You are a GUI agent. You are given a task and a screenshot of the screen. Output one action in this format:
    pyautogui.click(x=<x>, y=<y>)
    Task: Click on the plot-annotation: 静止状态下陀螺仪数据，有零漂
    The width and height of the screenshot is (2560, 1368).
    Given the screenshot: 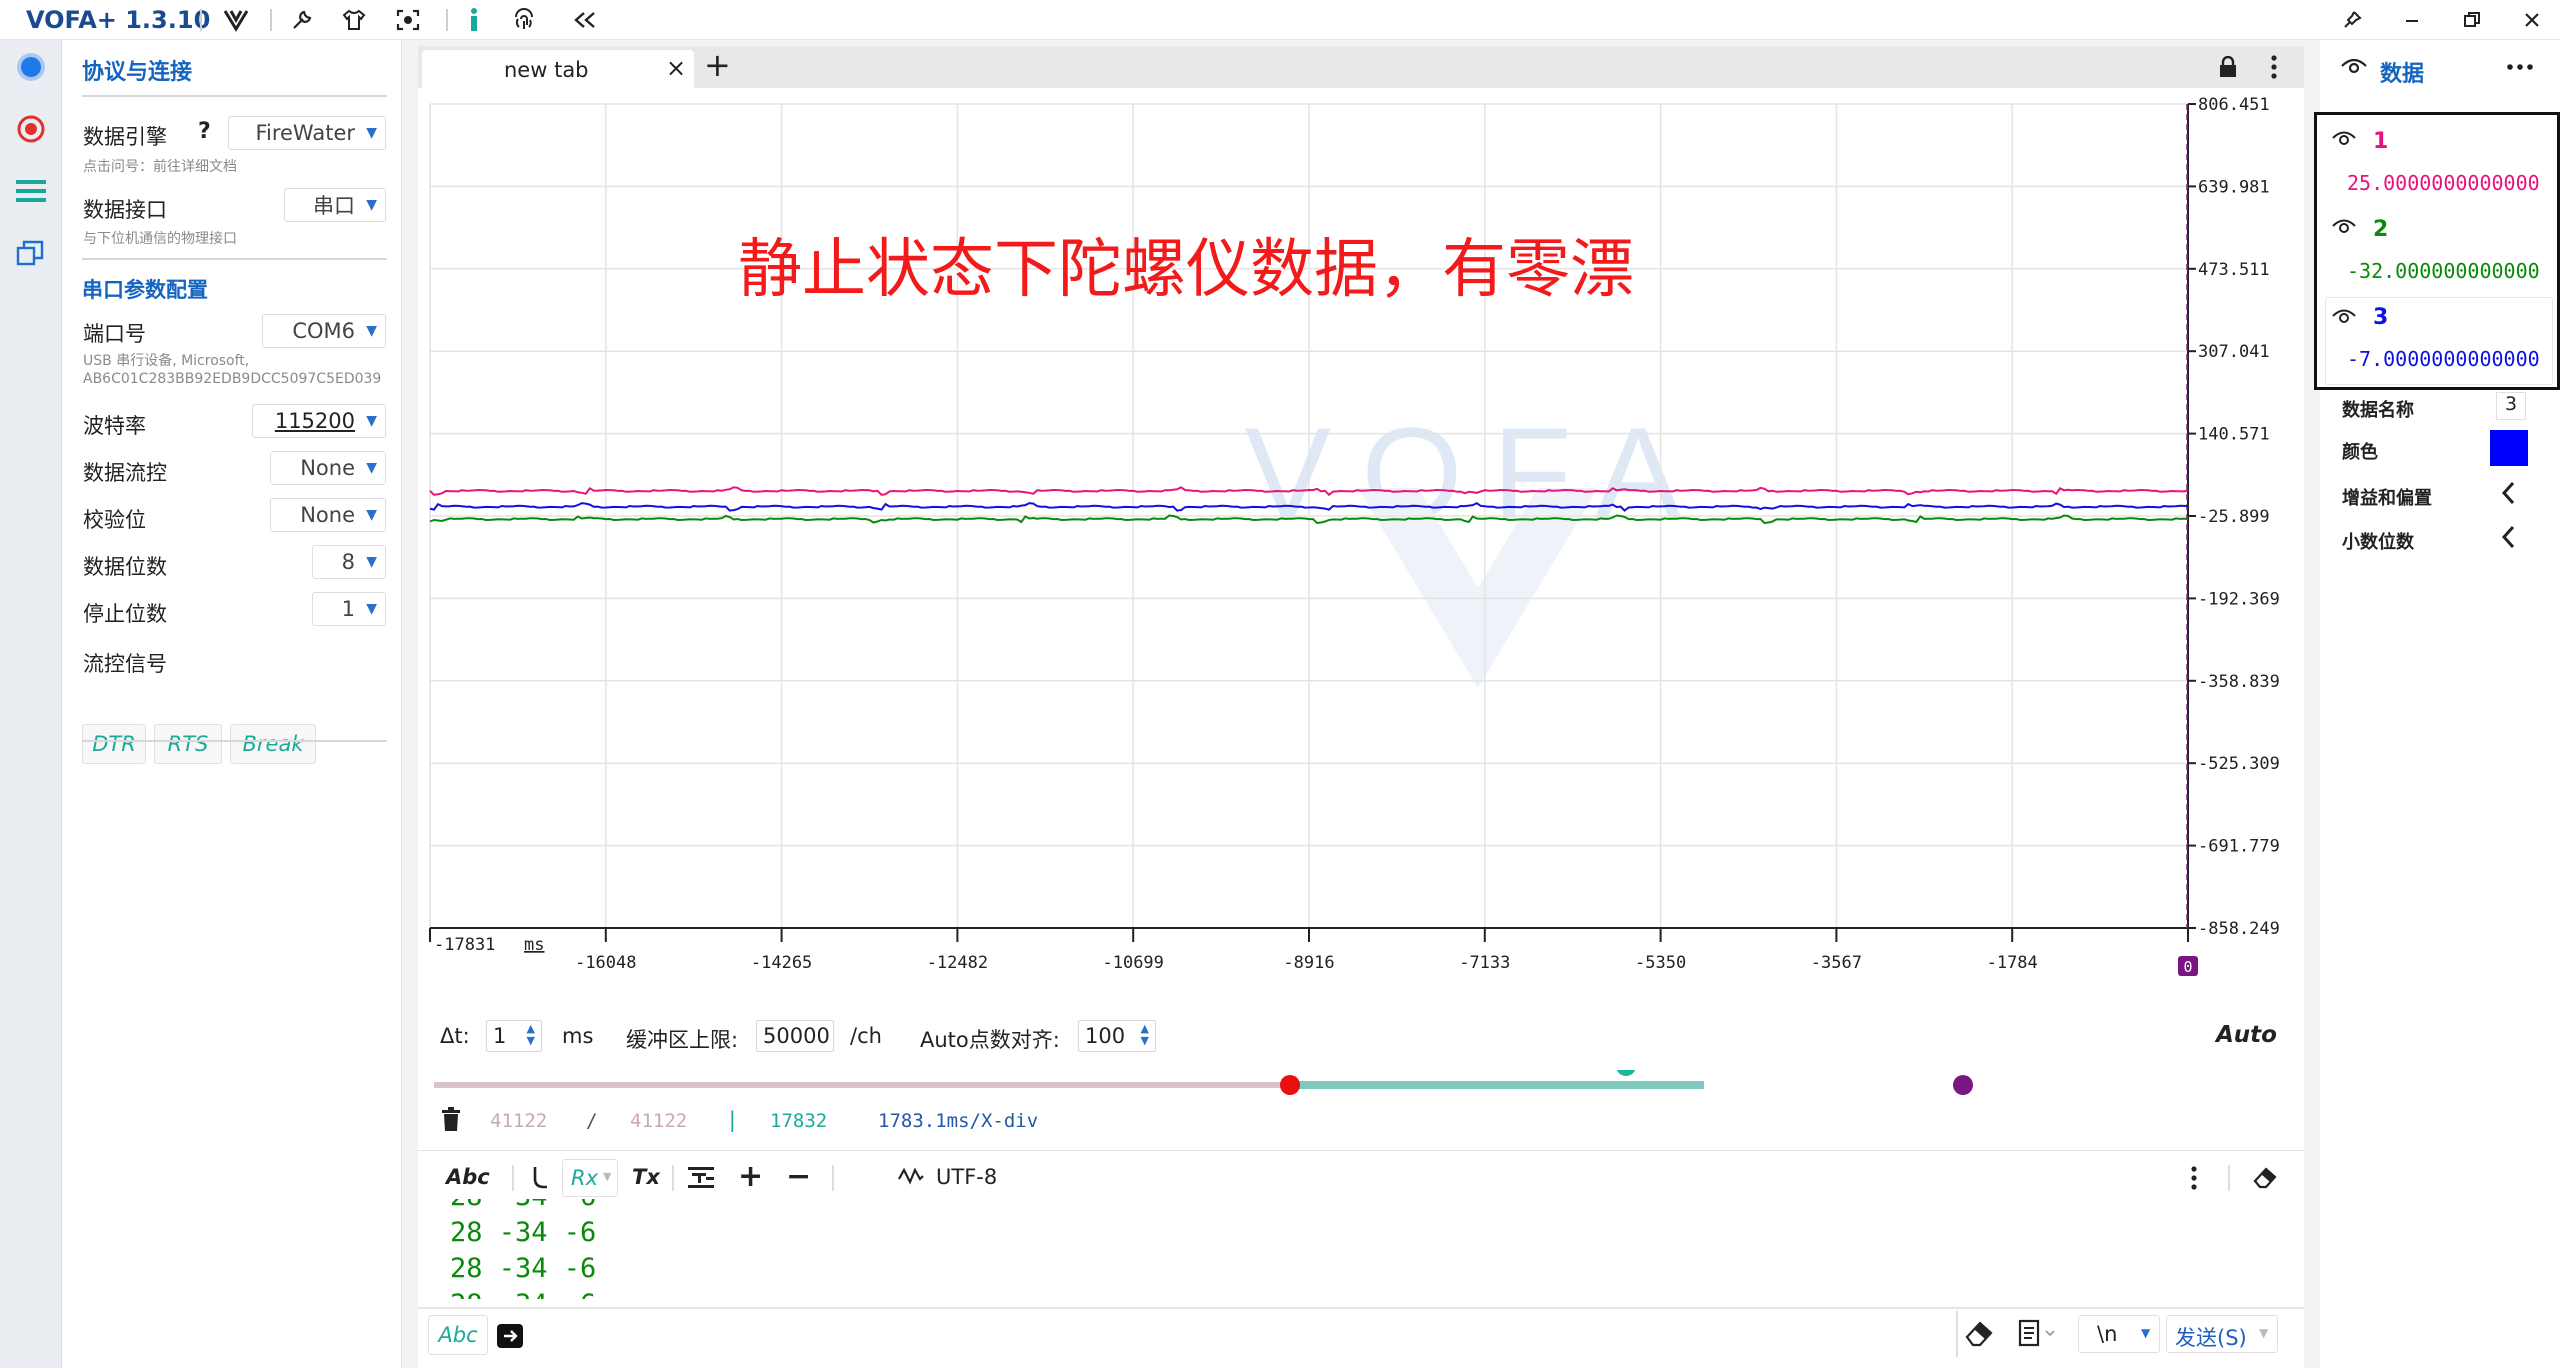 What is the action you would take?
    pyautogui.click(x=1186, y=270)
    